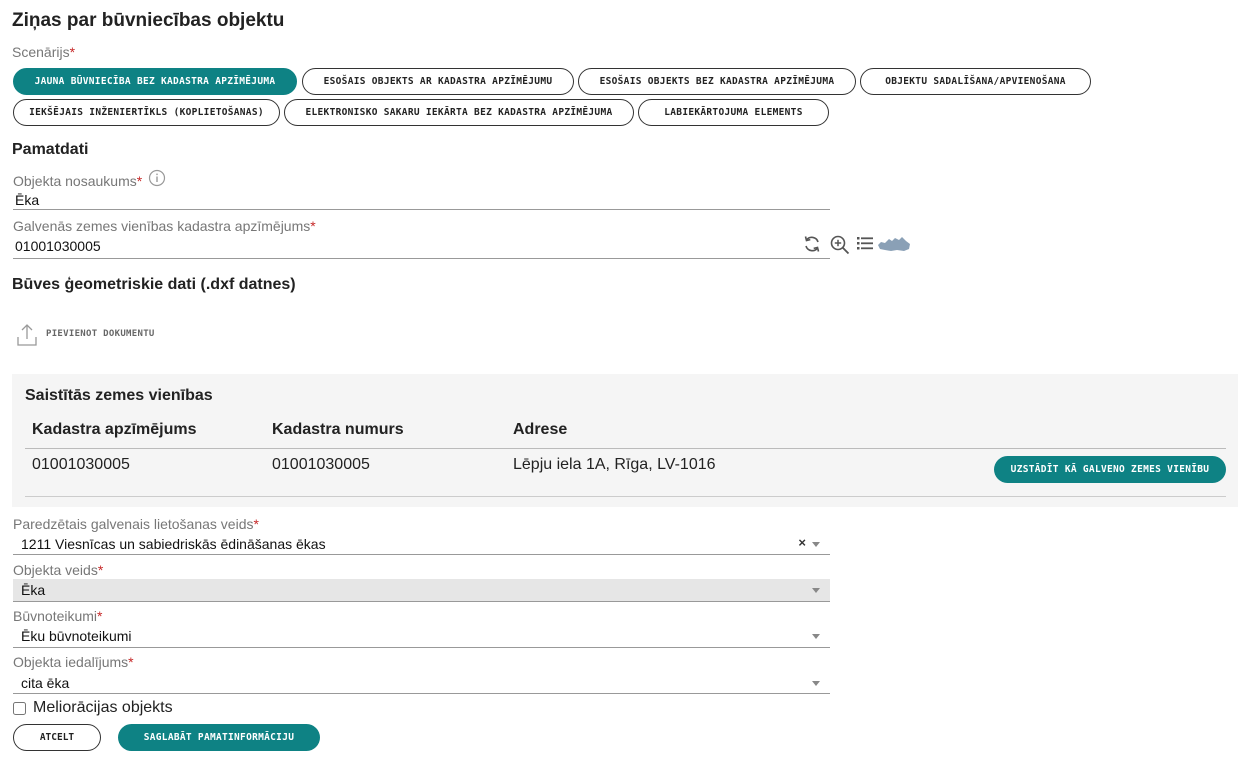 The width and height of the screenshot is (1242, 778). I want to click on object-division-select: cita ēka, so click(421, 683).